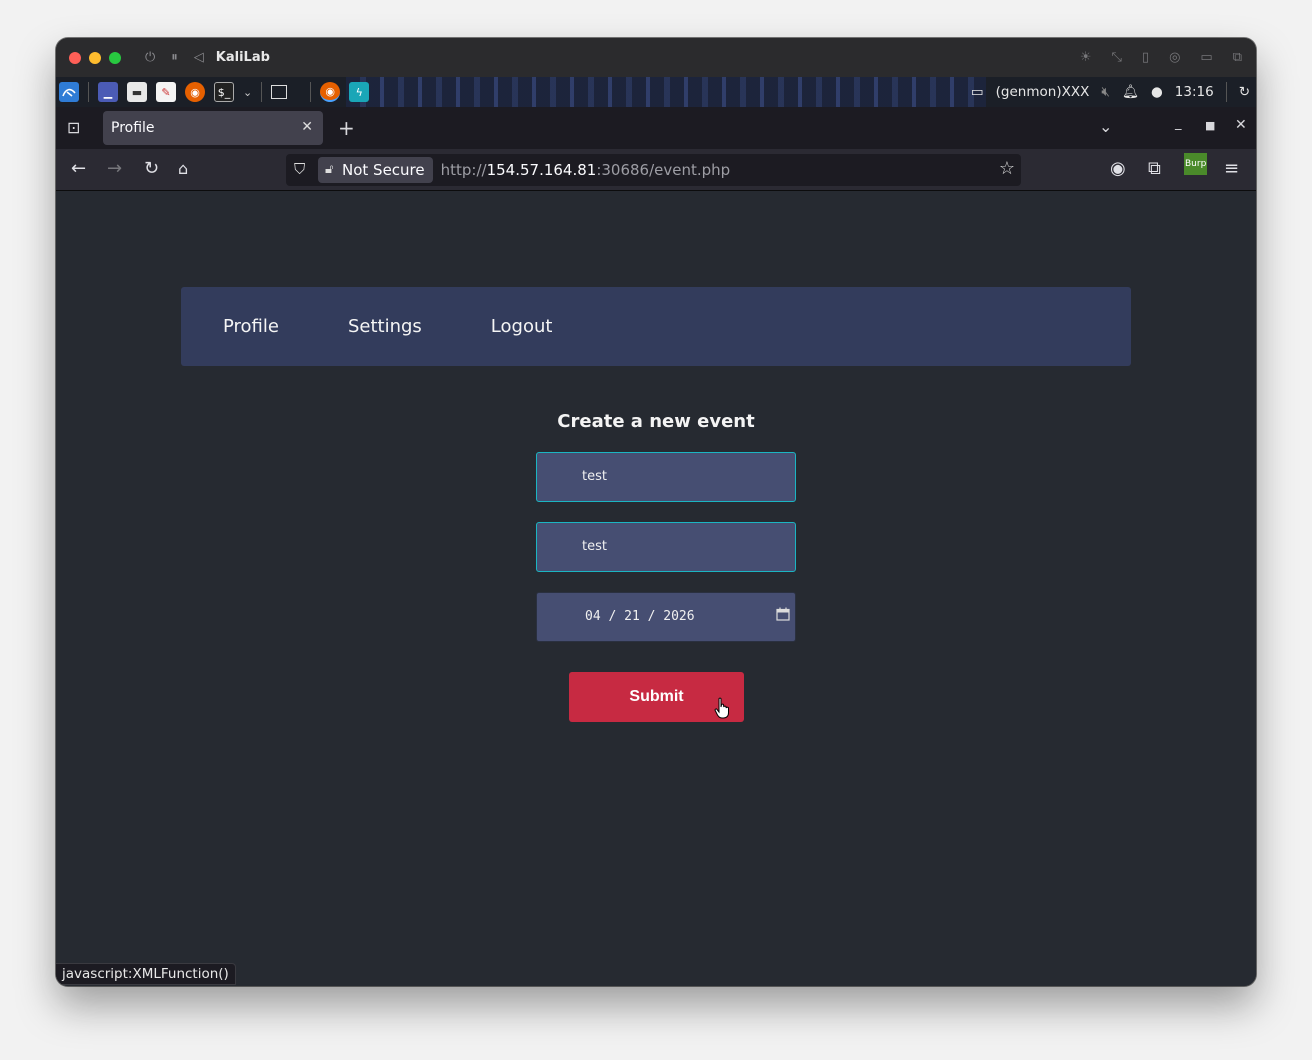  Describe the element at coordinates (666, 477) in the screenshot. I see `event-name-input: test` at that location.